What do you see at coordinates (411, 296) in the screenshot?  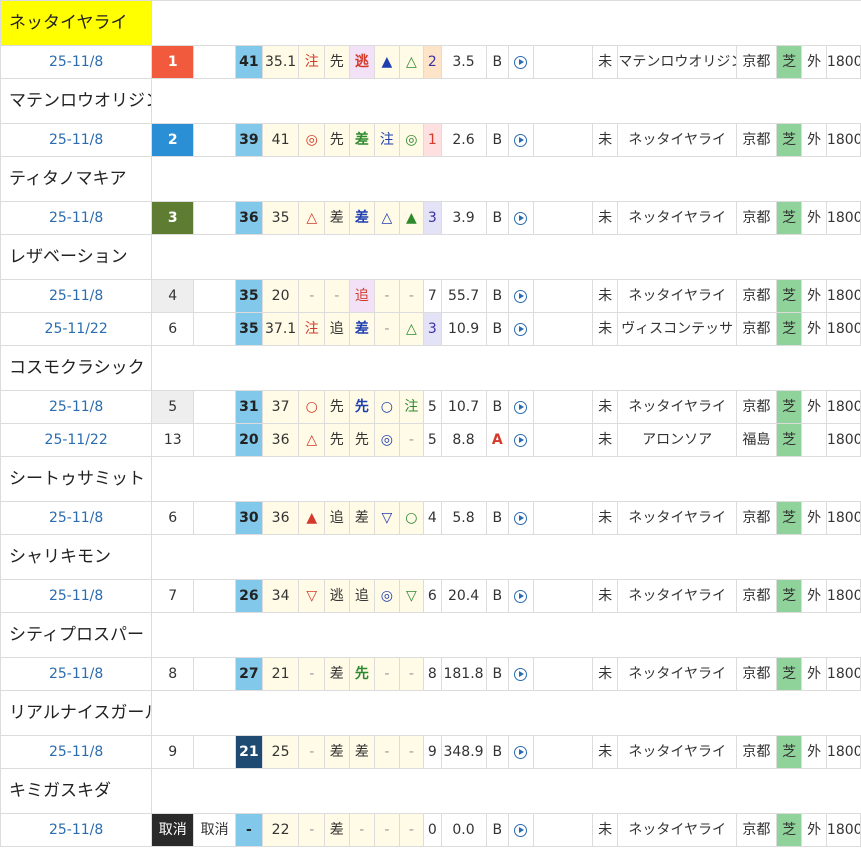 I see `mark-5: -` at bounding box center [411, 296].